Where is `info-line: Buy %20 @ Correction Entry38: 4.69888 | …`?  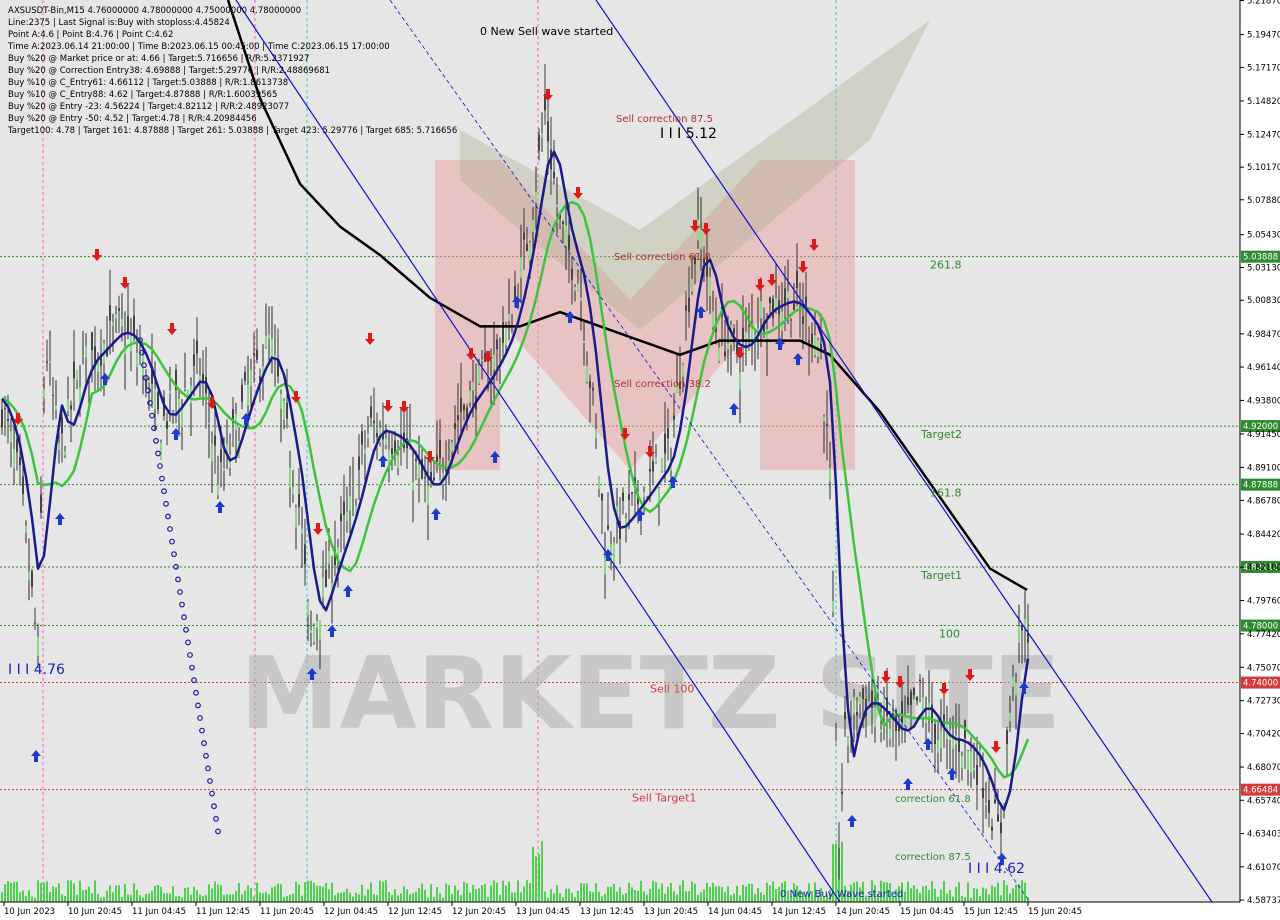
info-line: Buy %20 @ Correction Entry38: 4.69888 | … is located at coordinates (169, 71).